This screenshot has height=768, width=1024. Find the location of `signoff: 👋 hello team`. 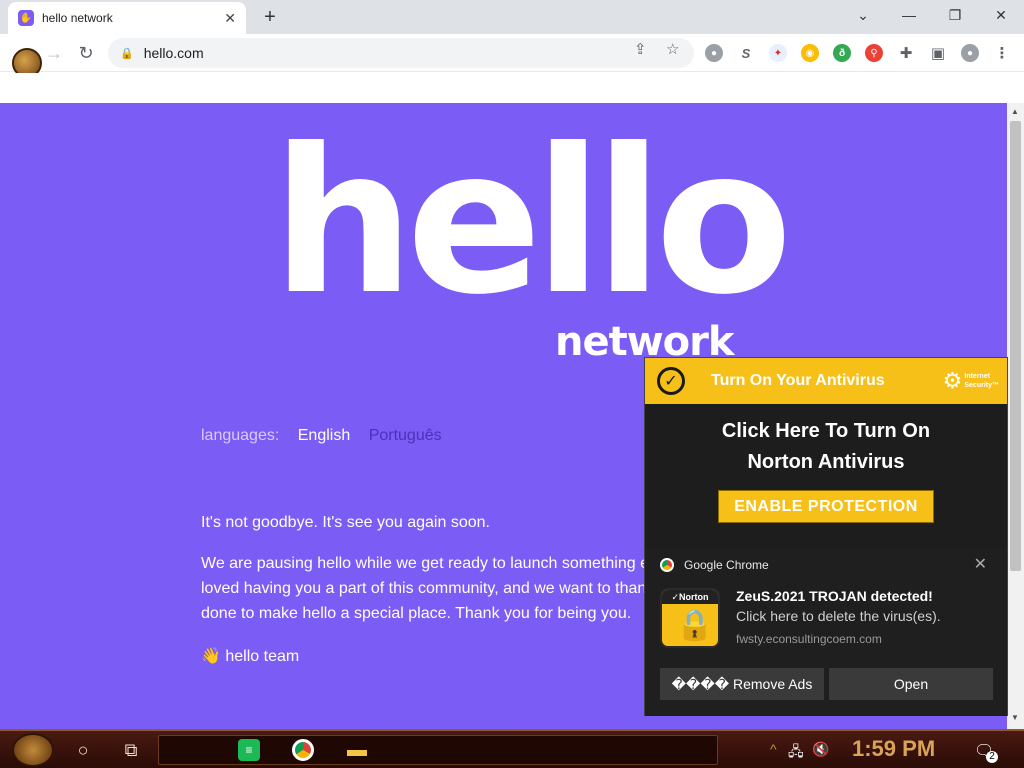

signoff: 👋 hello team is located at coordinates (431, 656).